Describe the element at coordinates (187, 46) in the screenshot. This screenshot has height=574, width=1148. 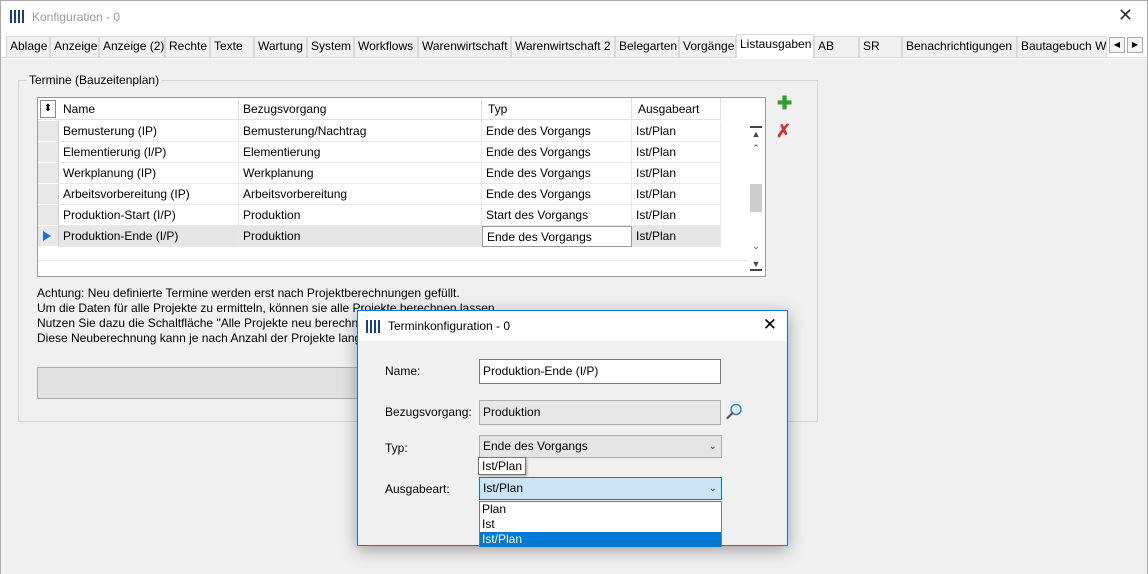
I see `tab-rechte: Rechte` at that location.